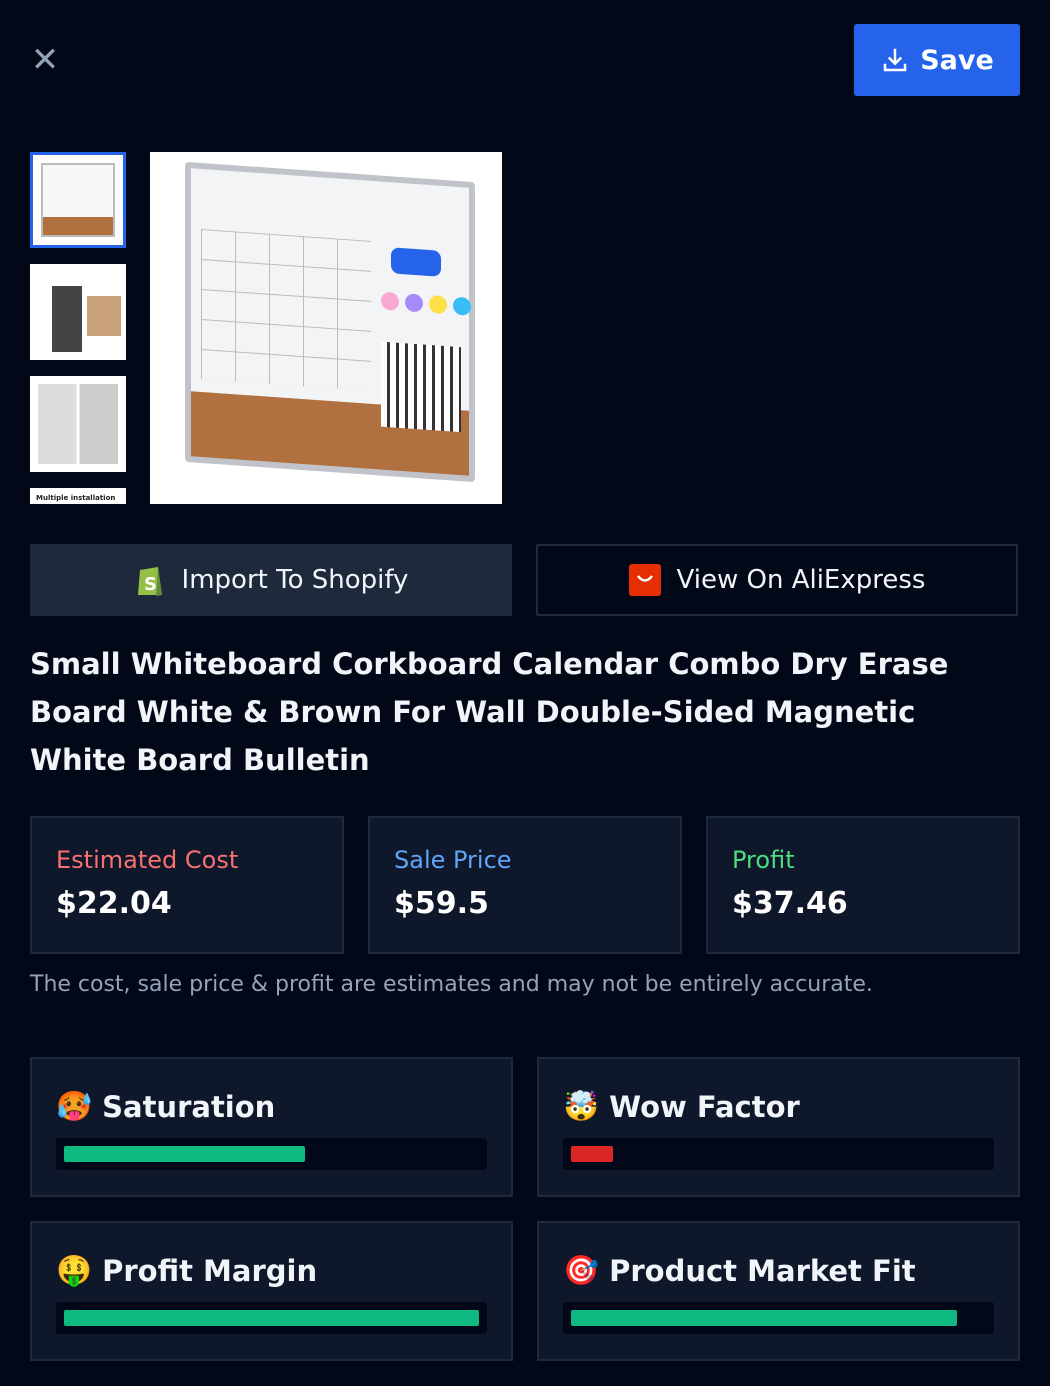  I want to click on metric-wow-factor: 🤯 Wow Factor, so click(778, 1127).